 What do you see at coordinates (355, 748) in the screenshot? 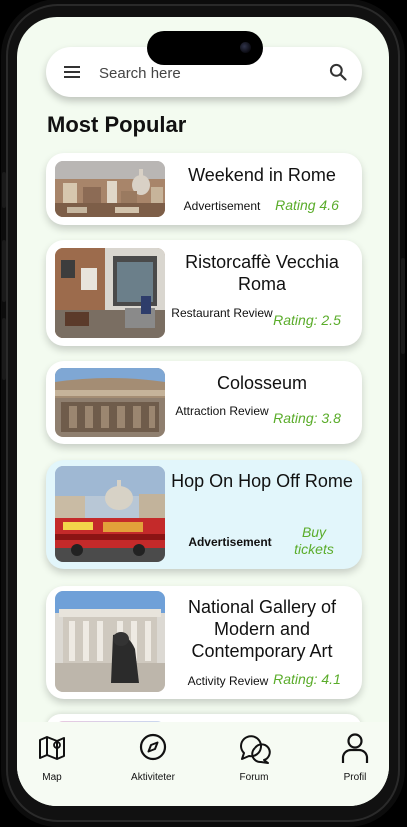
I see `user-icon` at bounding box center [355, 748].